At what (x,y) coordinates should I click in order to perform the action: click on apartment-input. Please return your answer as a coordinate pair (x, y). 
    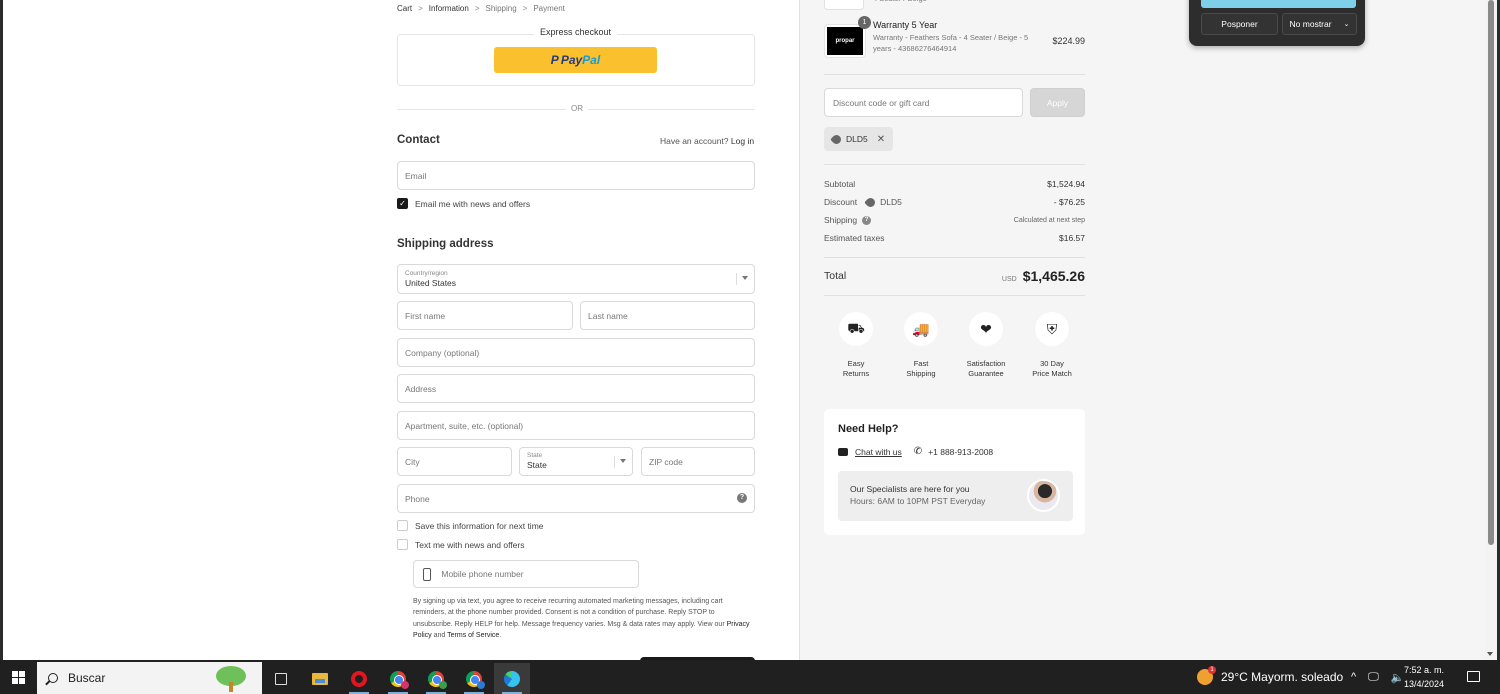
    Looking at the image, I should click on (576, 425).